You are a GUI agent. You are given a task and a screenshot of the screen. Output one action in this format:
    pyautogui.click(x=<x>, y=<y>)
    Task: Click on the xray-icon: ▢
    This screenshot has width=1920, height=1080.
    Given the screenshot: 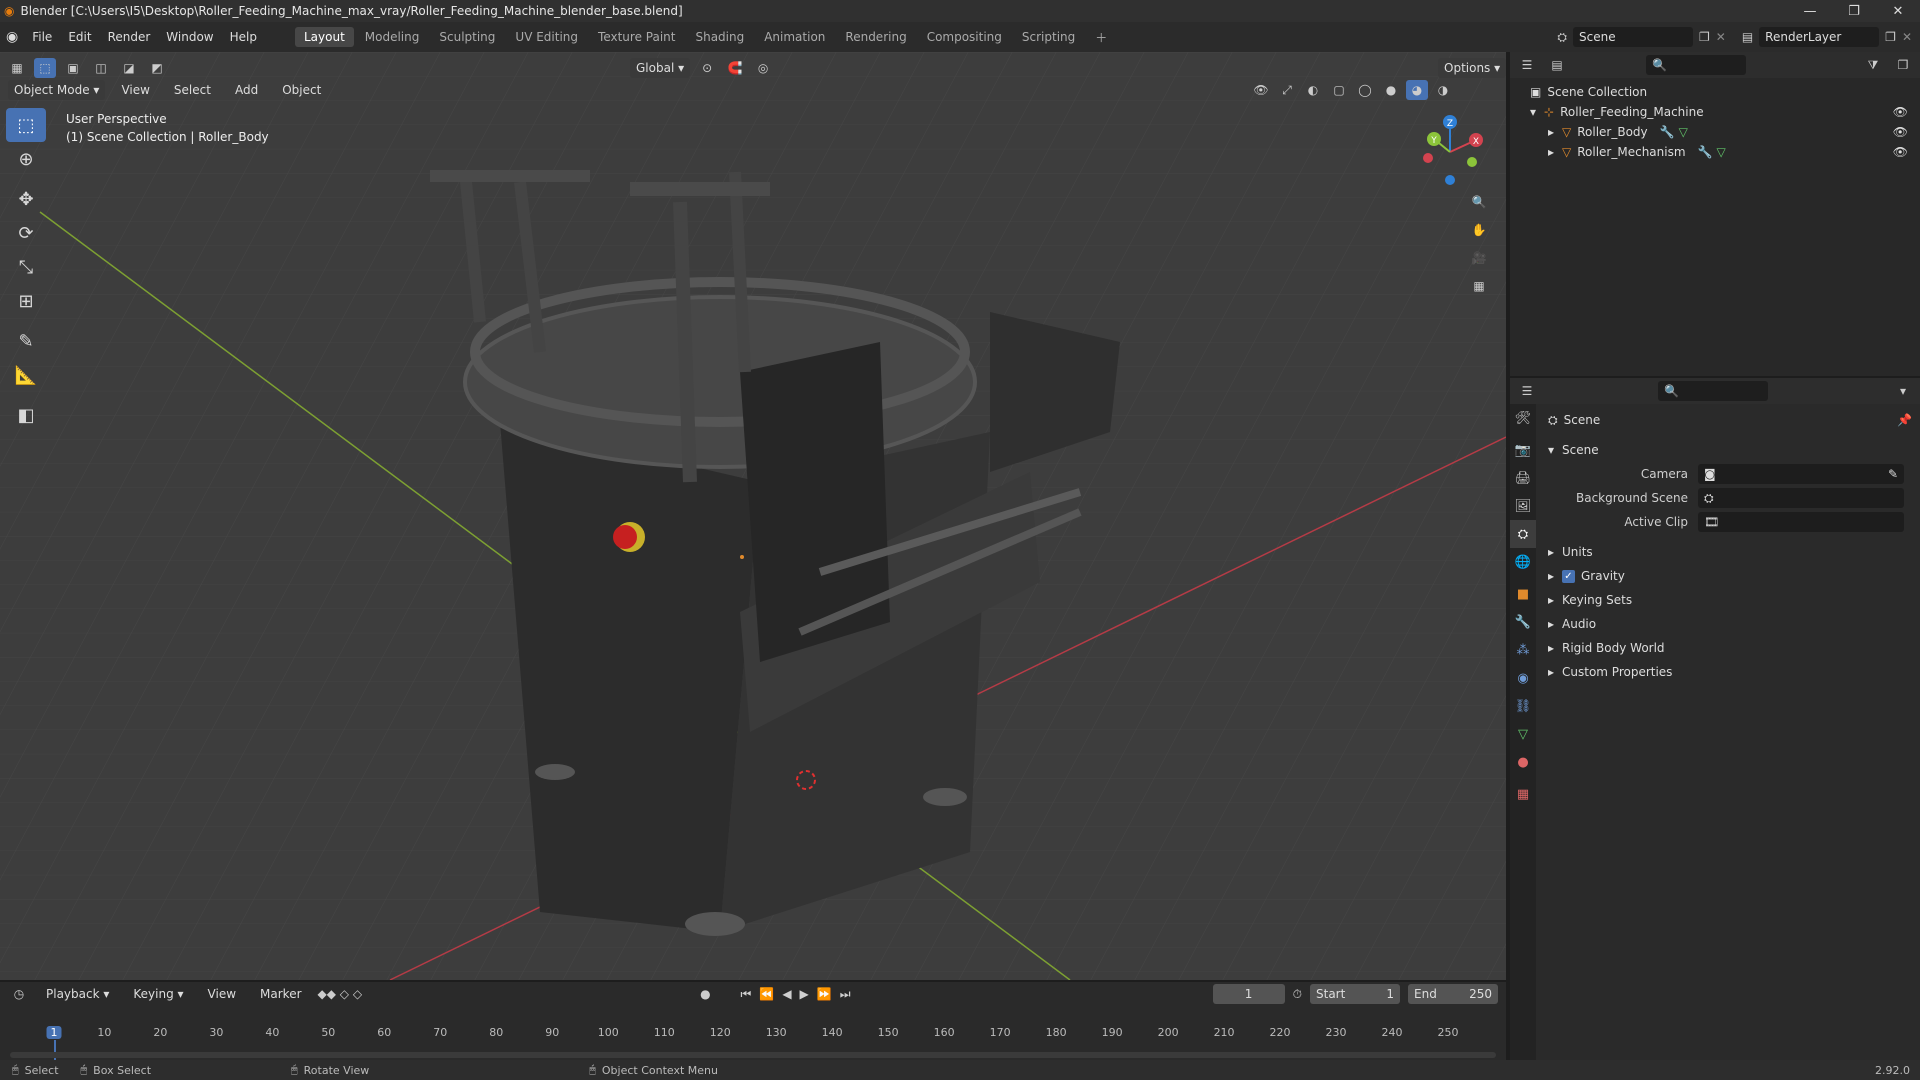 What is the action you would take?
    pyautogui.click(x=1339, y=90)
    